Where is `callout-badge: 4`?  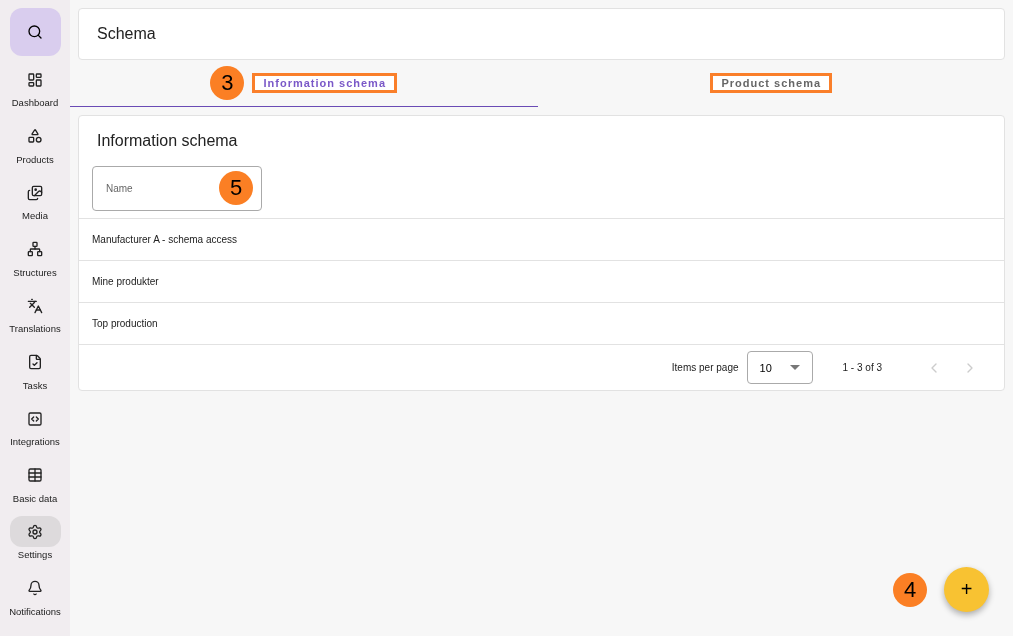
callout-badge: 4 is located at coordinates (910, 589).